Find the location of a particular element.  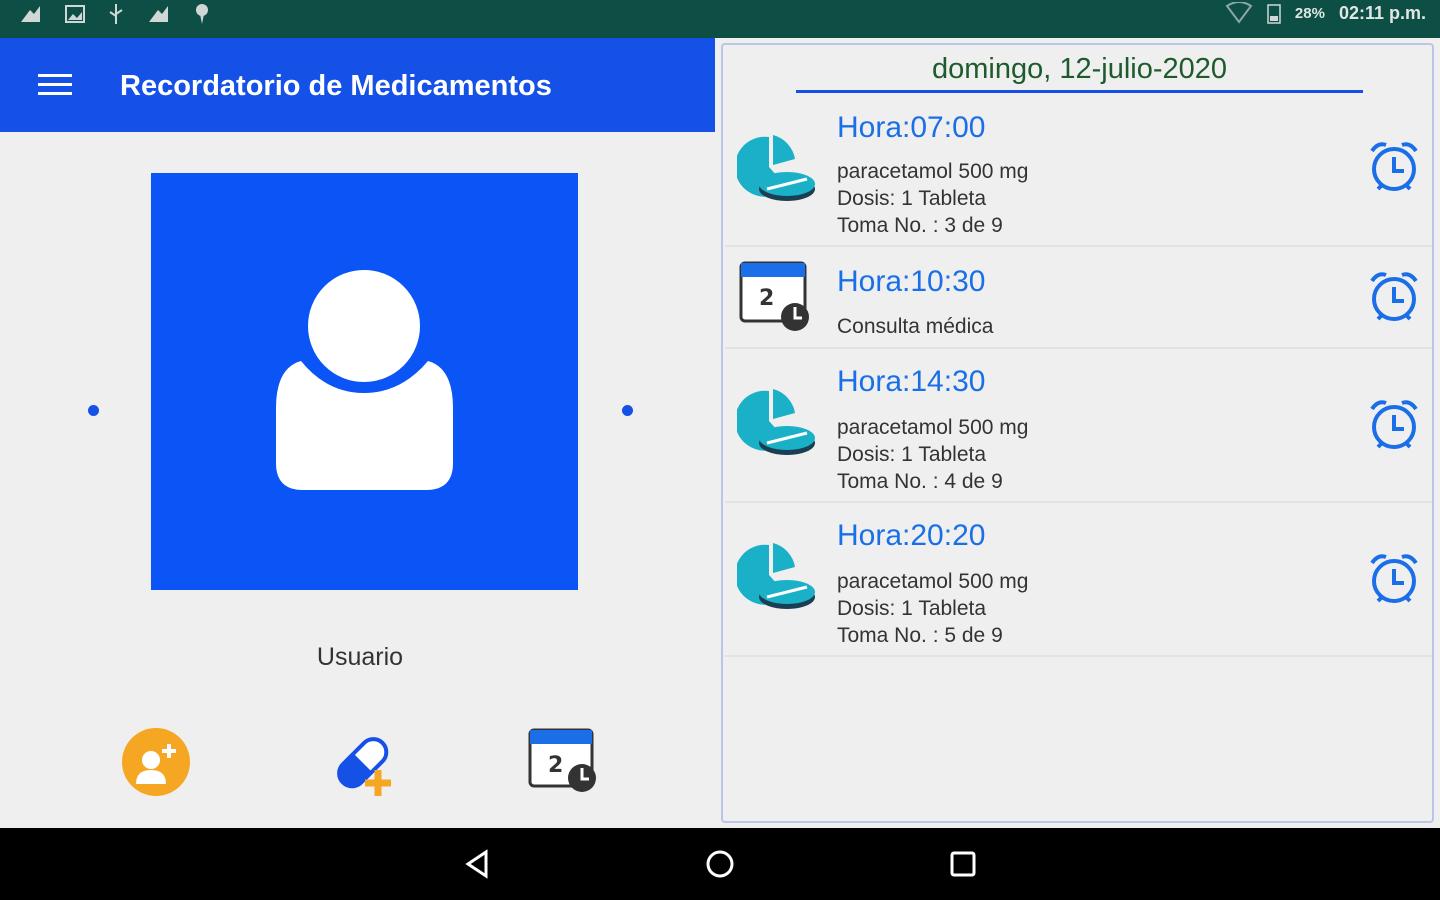

app-title: Recordatorio de Medicamentos is located at coordinates (336, 86).